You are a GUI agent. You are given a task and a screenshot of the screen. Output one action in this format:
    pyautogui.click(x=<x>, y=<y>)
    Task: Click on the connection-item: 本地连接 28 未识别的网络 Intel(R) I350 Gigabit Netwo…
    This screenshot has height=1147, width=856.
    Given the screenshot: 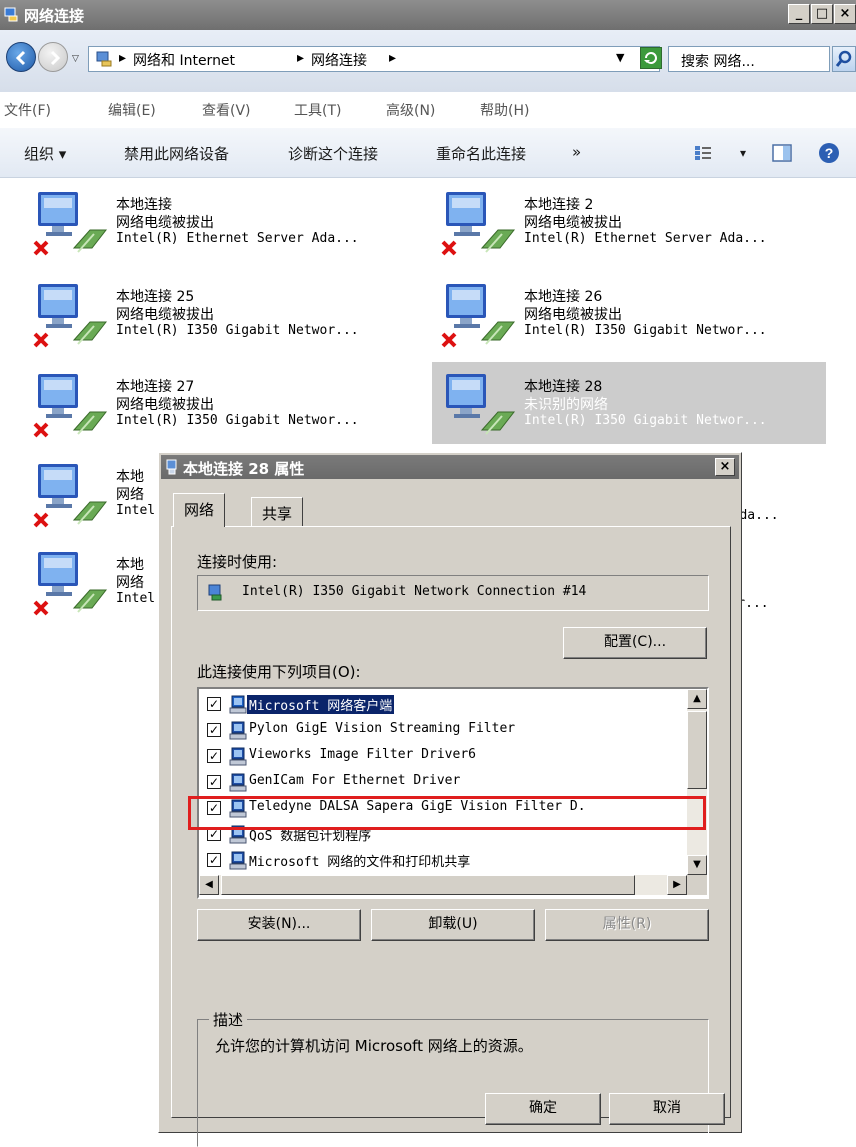 What is the action you would take?
    pyautogui.click(x=629, y=403)
    